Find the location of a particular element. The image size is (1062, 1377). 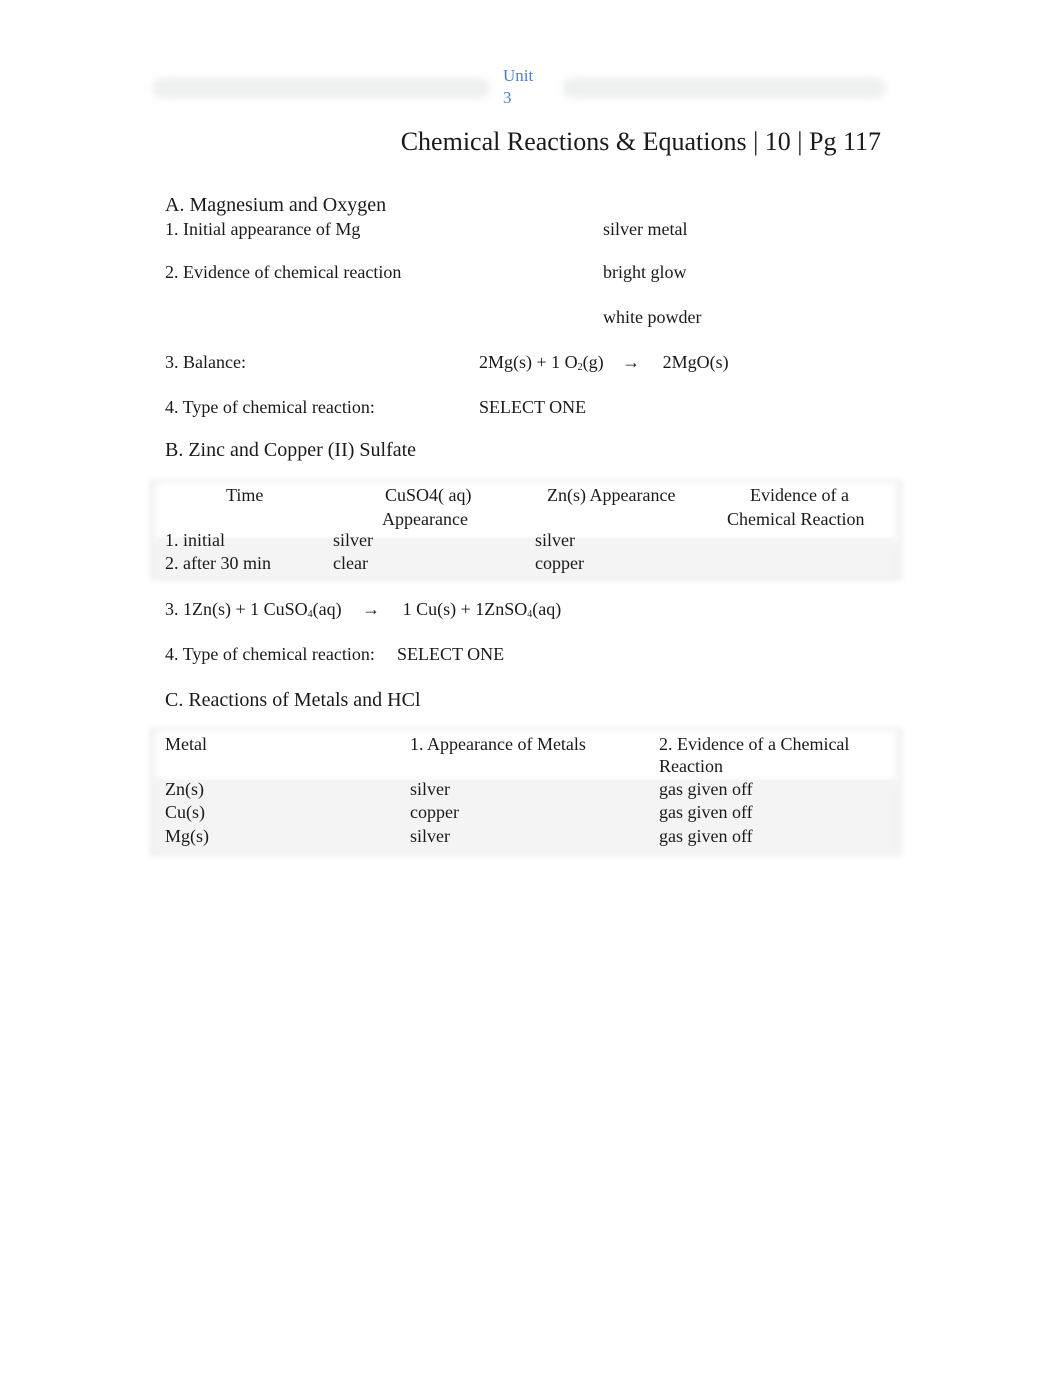

table-row-2-metal: Cu(s) is located at coordinates (185, 812).